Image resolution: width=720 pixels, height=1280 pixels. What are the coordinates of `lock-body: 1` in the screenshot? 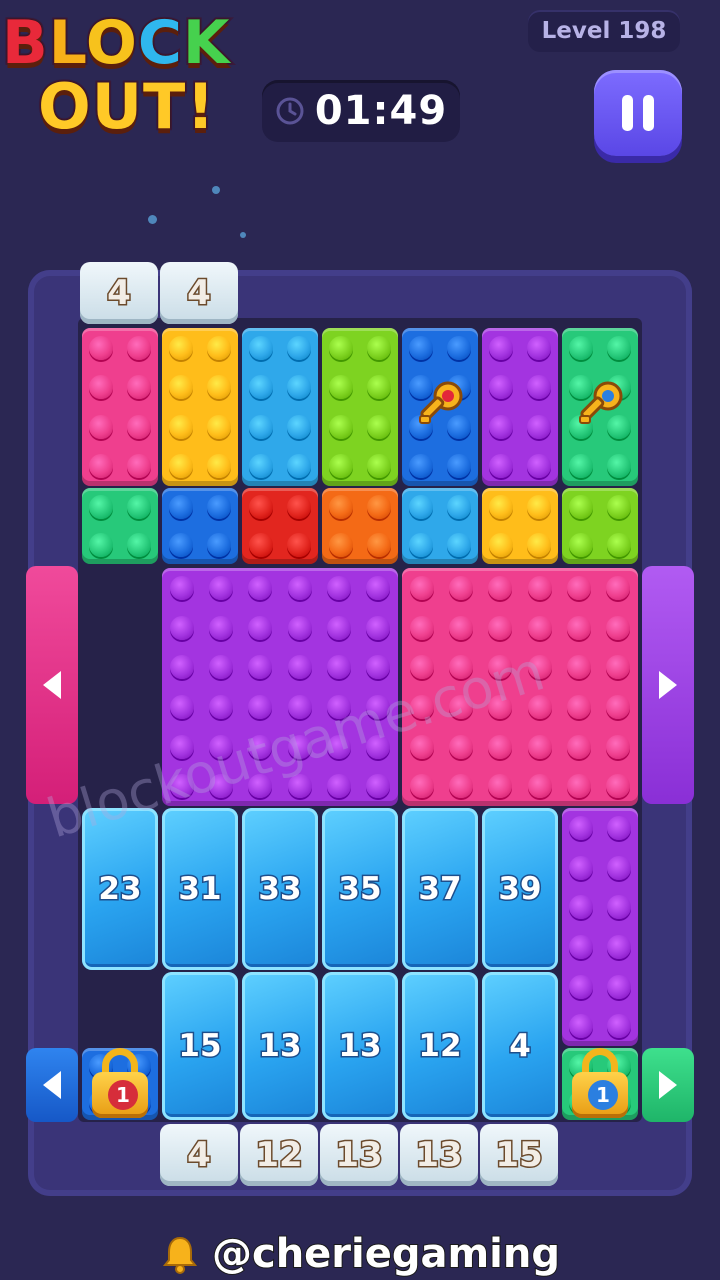 It's located at (600, 1095).